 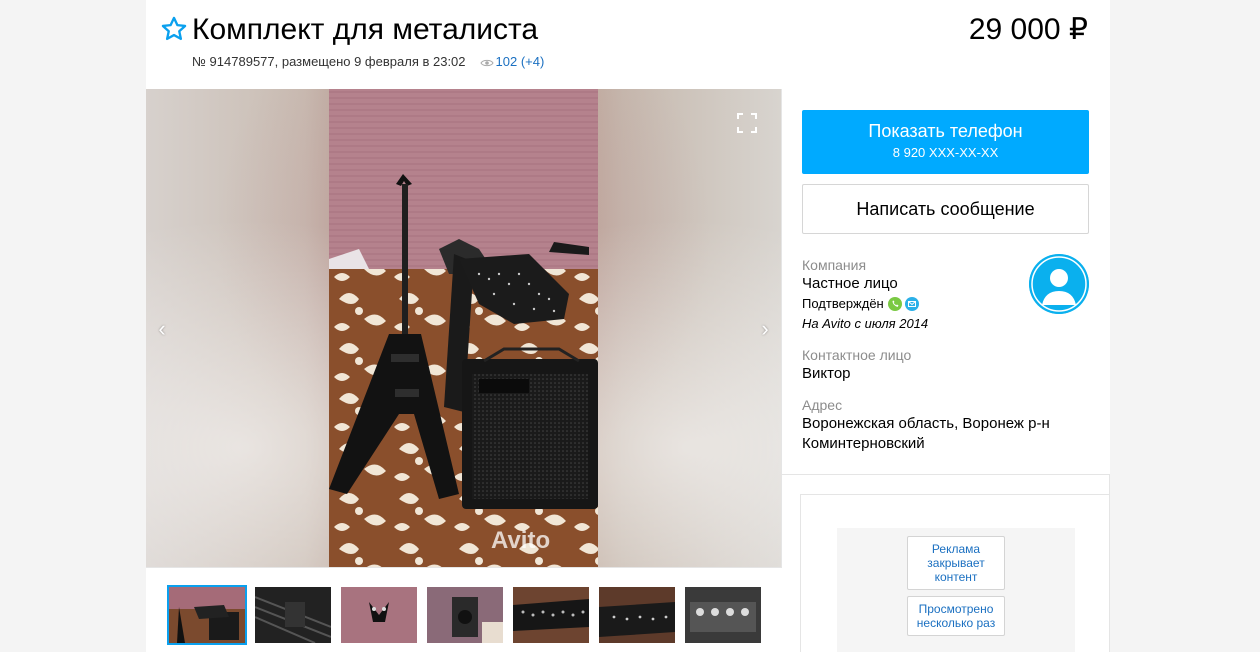 I want to click on verified-status: Подтверждён, so click(x=861, y=305).